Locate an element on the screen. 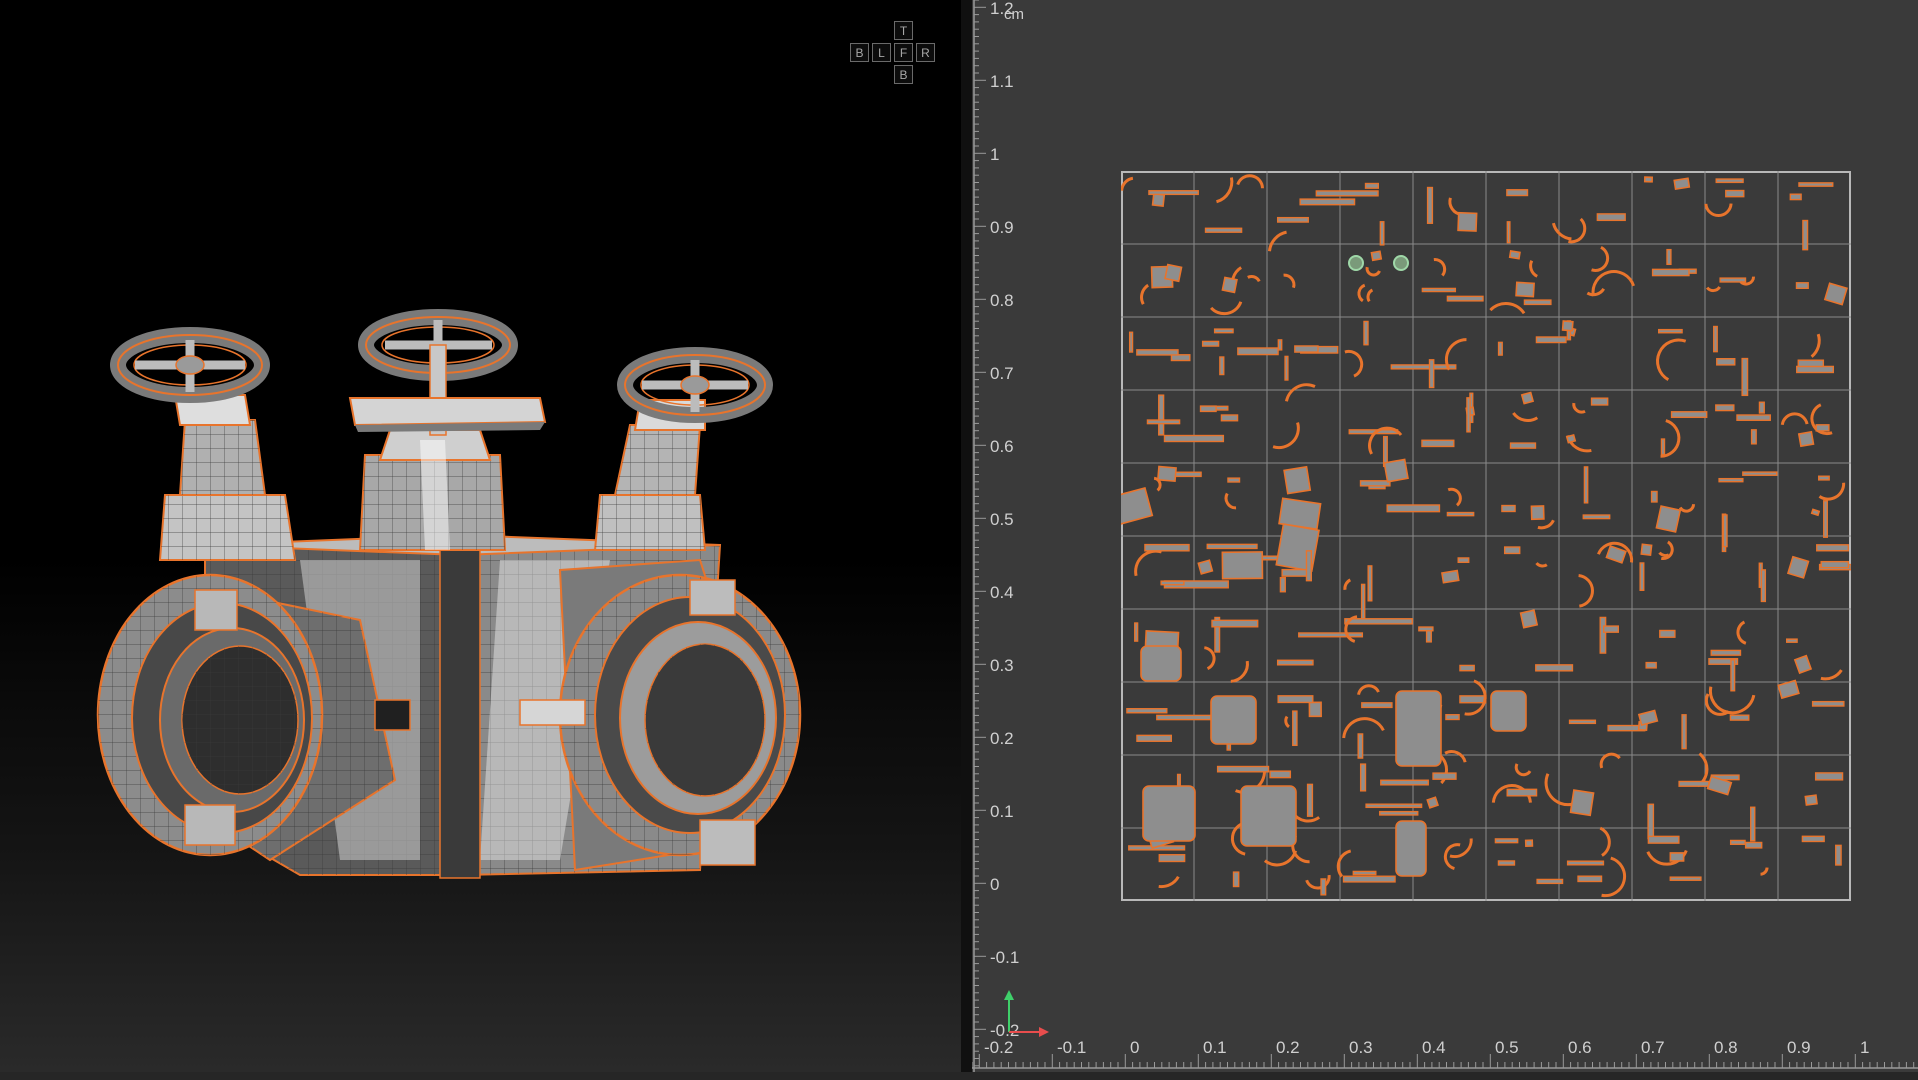 This screenshot has height=1080, width=1918. viewport-splitter is located at coordinates (966, 536).